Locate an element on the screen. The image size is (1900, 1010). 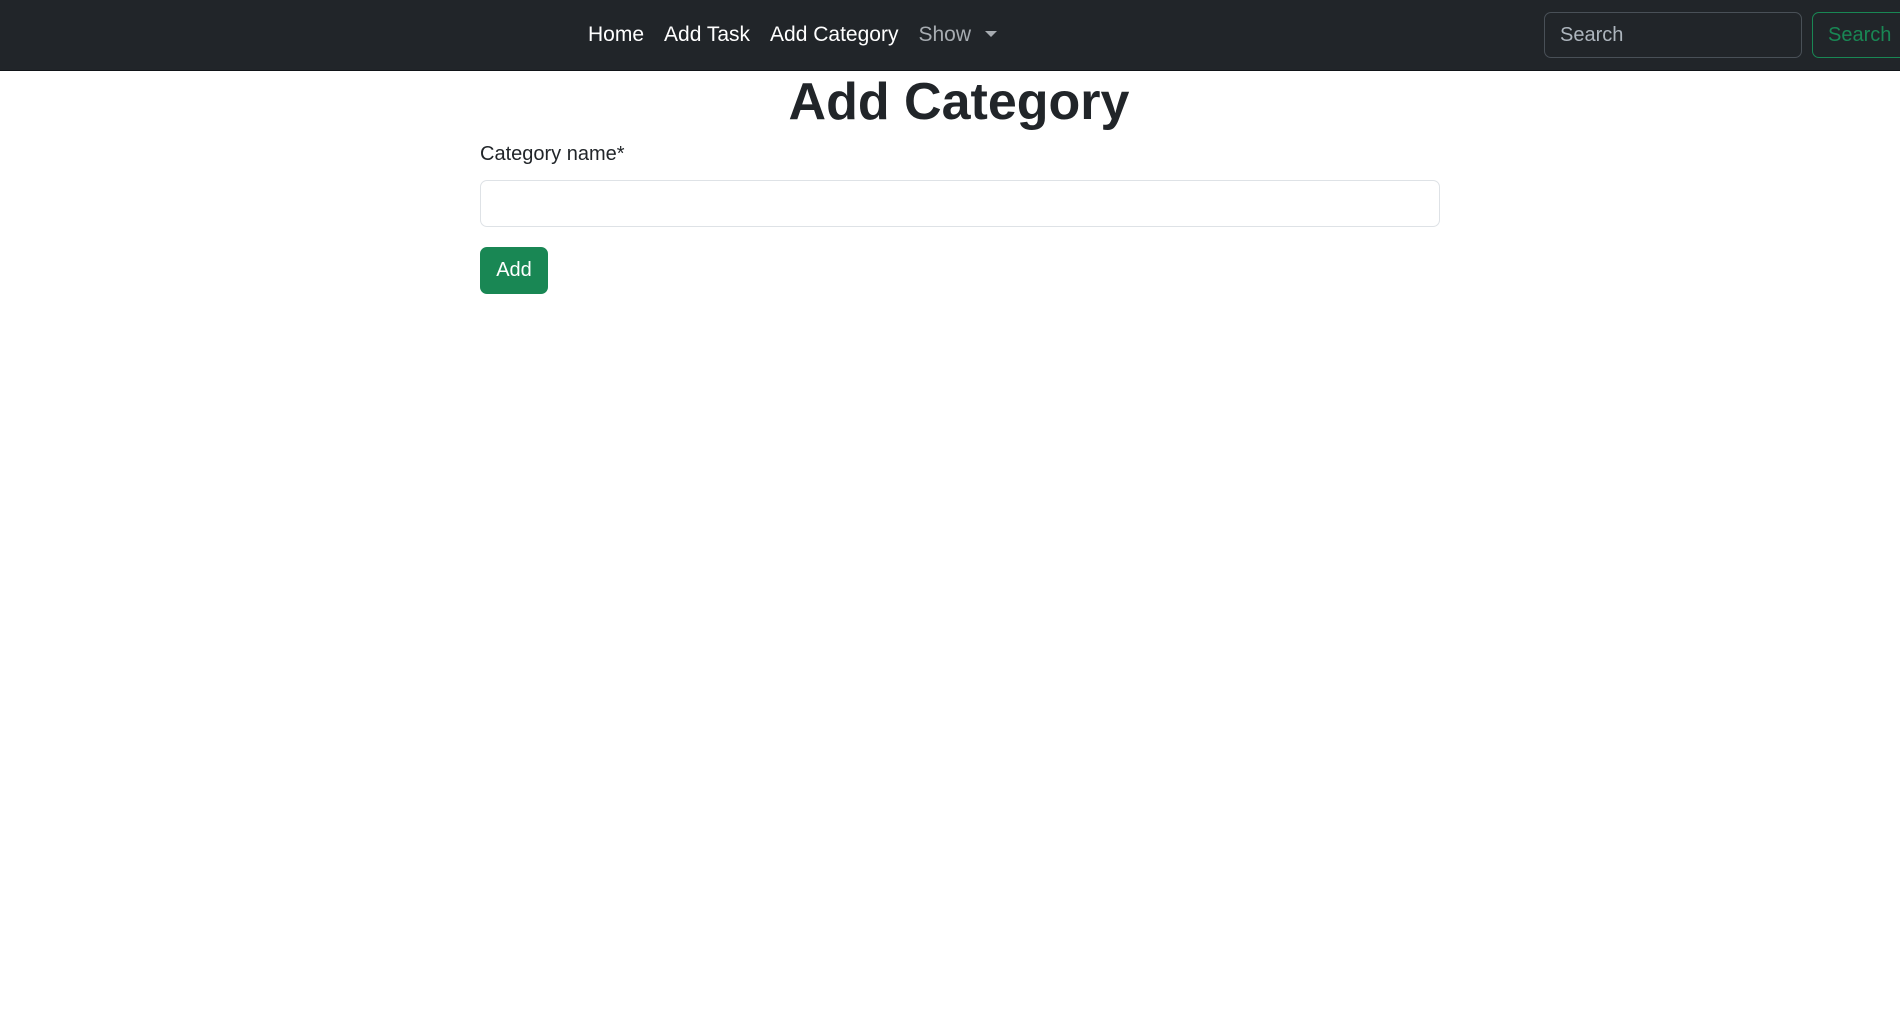
search-button: Search is located at coordinates (1856, 35).